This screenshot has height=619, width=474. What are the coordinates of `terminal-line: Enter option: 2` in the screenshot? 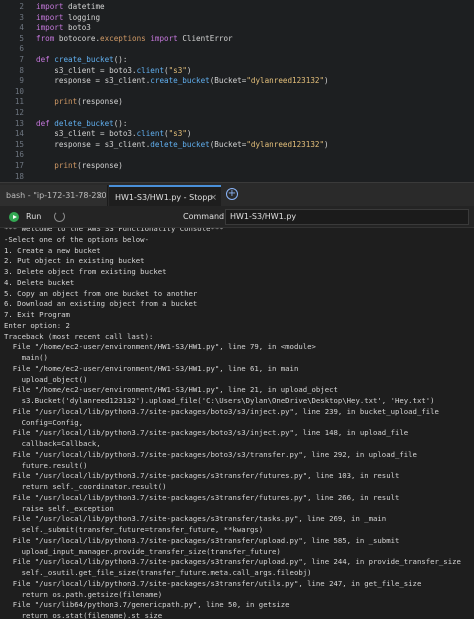 It's located at (37, 325).